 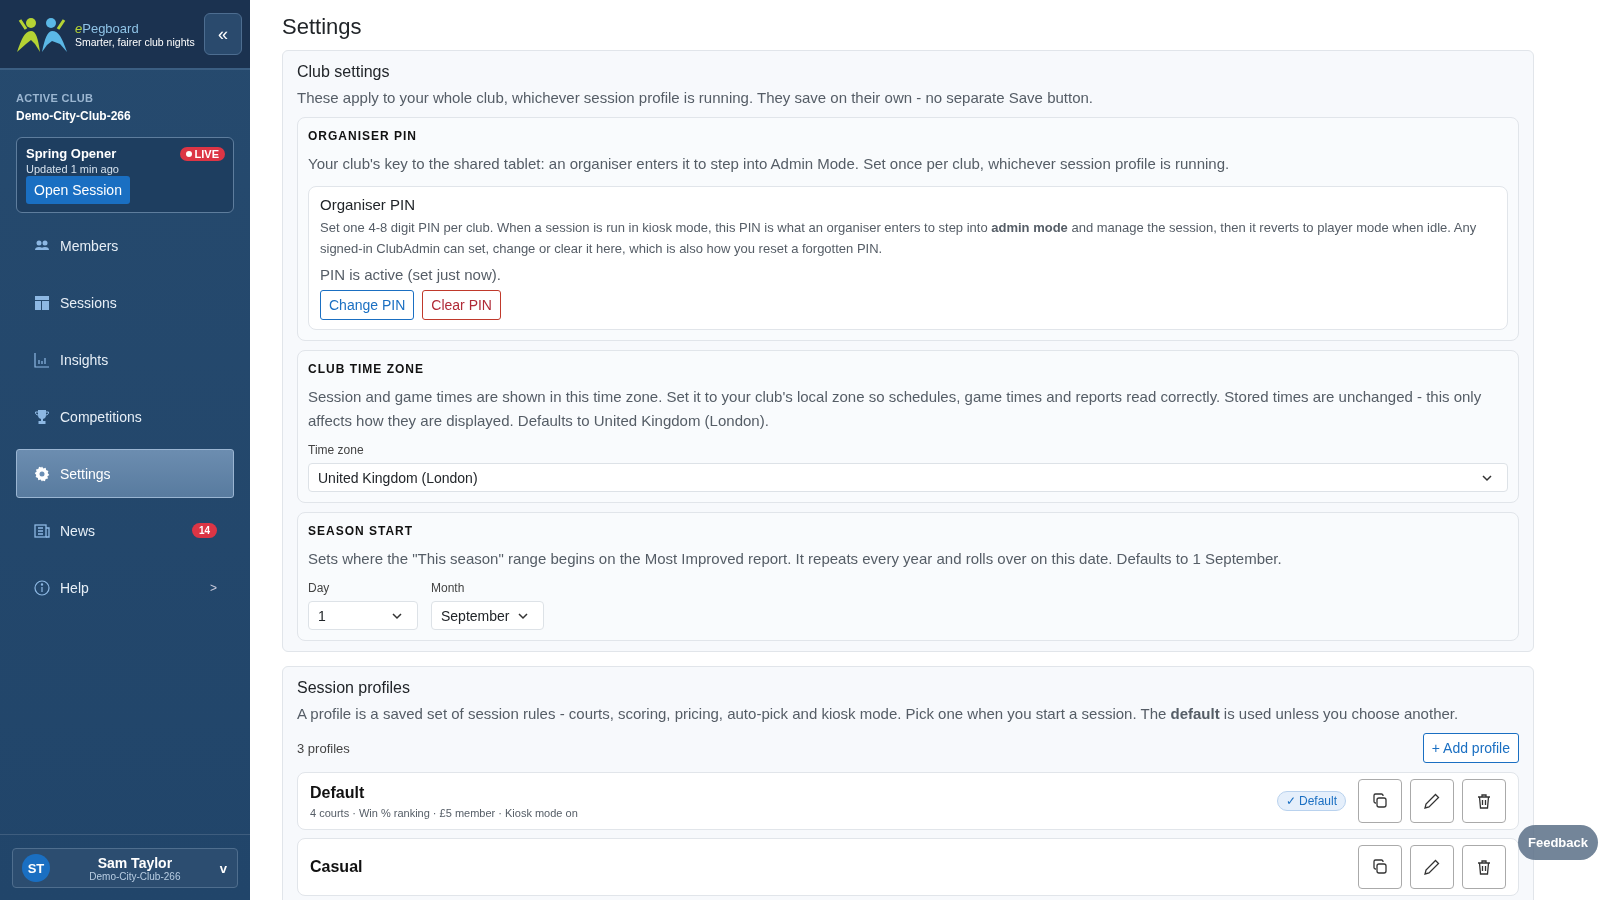 I want to click on profile-name: Casual, so click(x=336, y=867).